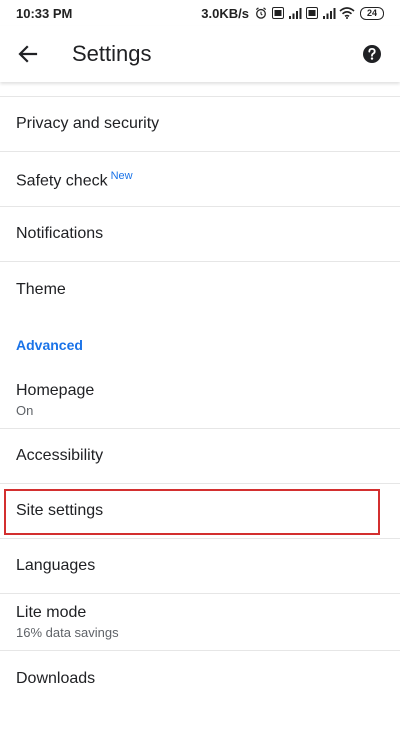 This screenshot has width=400, height=743. What do you see at coordinates (200, 622) in the screenshot?
I see `settings-item-lite-mode: Lite mode 16% data savings` at bounding box center [200, 622].